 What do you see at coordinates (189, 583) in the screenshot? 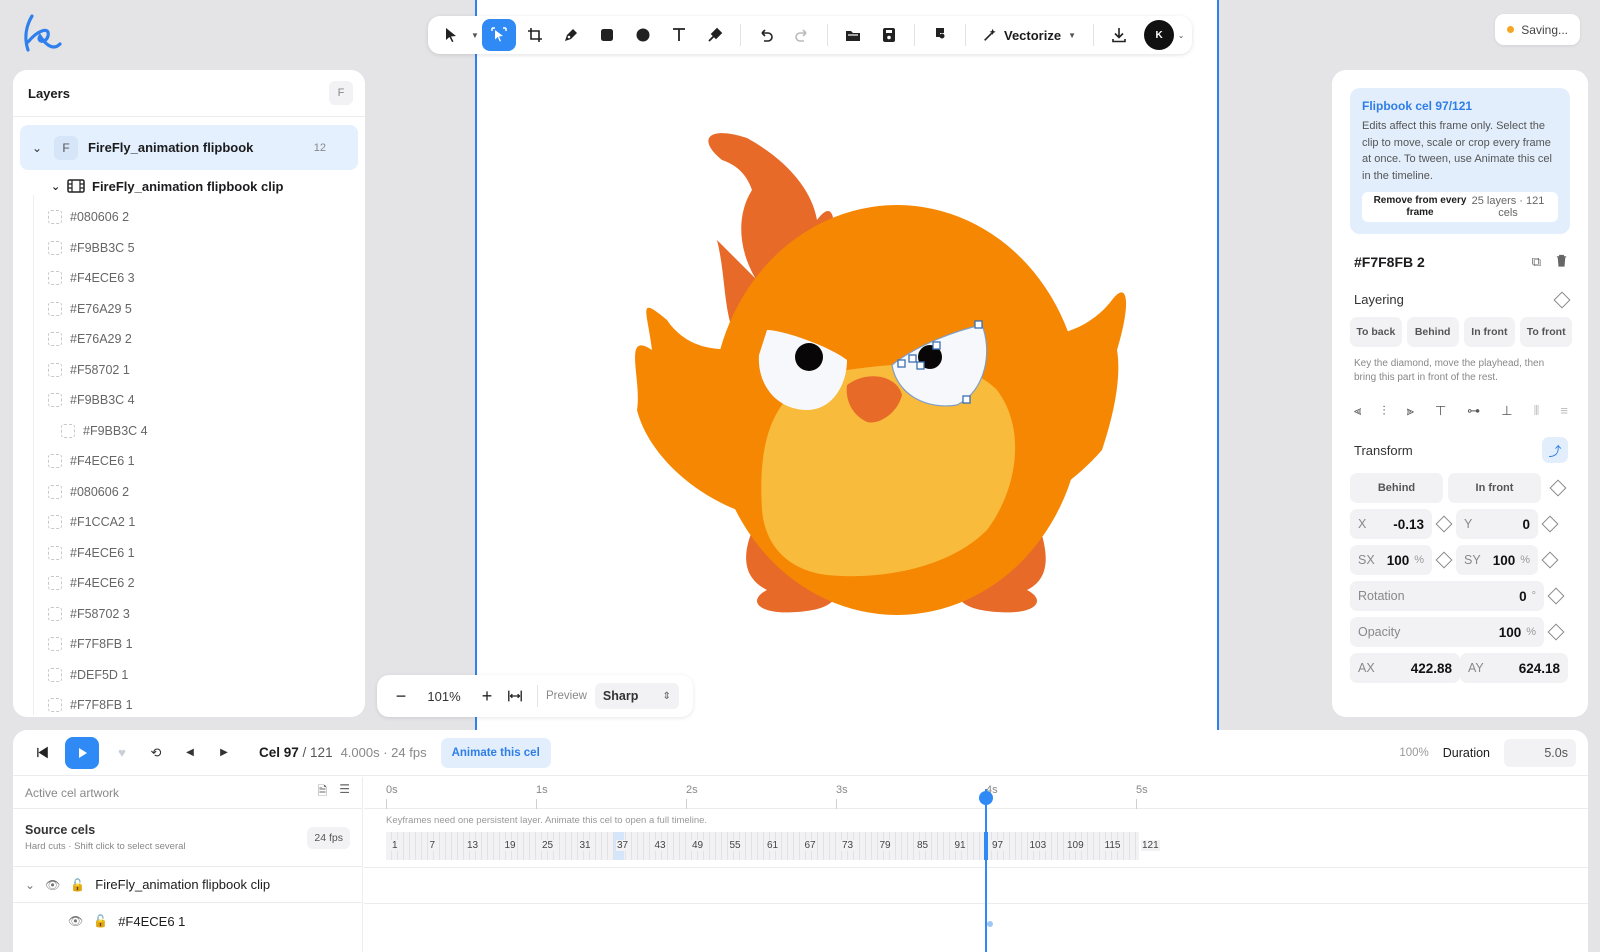
I see `layer-item: #F4ECE6 2` at bounding box center [189, 583].